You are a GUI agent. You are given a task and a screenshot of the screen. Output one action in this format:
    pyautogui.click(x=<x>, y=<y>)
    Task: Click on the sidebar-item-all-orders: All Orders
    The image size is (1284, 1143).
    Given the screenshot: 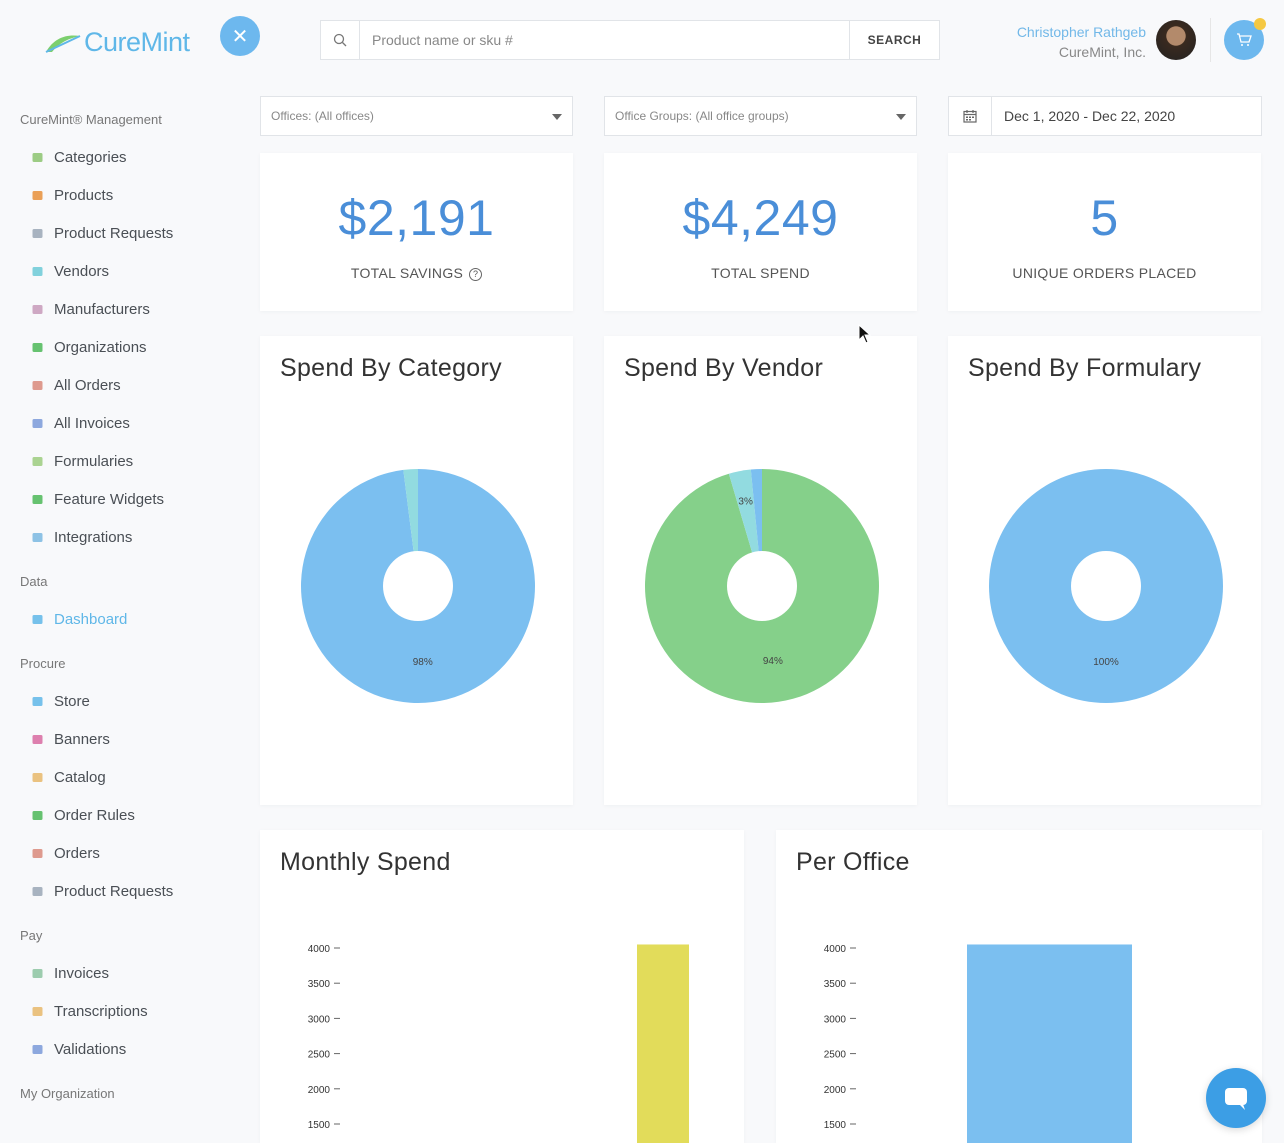 What is the action you would take?
    pyautogui.click(x=120, y=385)
    